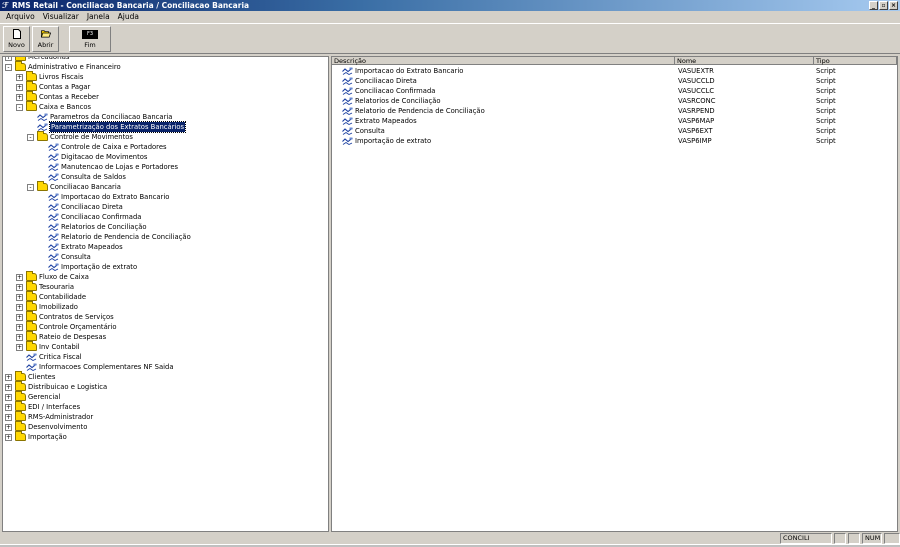 The height and width of the screenshot is (547, 900). Describe the element at coordinates (93, 177) in the screenshot. I see `tree-item-label: Consulta de Saldos` at that location.